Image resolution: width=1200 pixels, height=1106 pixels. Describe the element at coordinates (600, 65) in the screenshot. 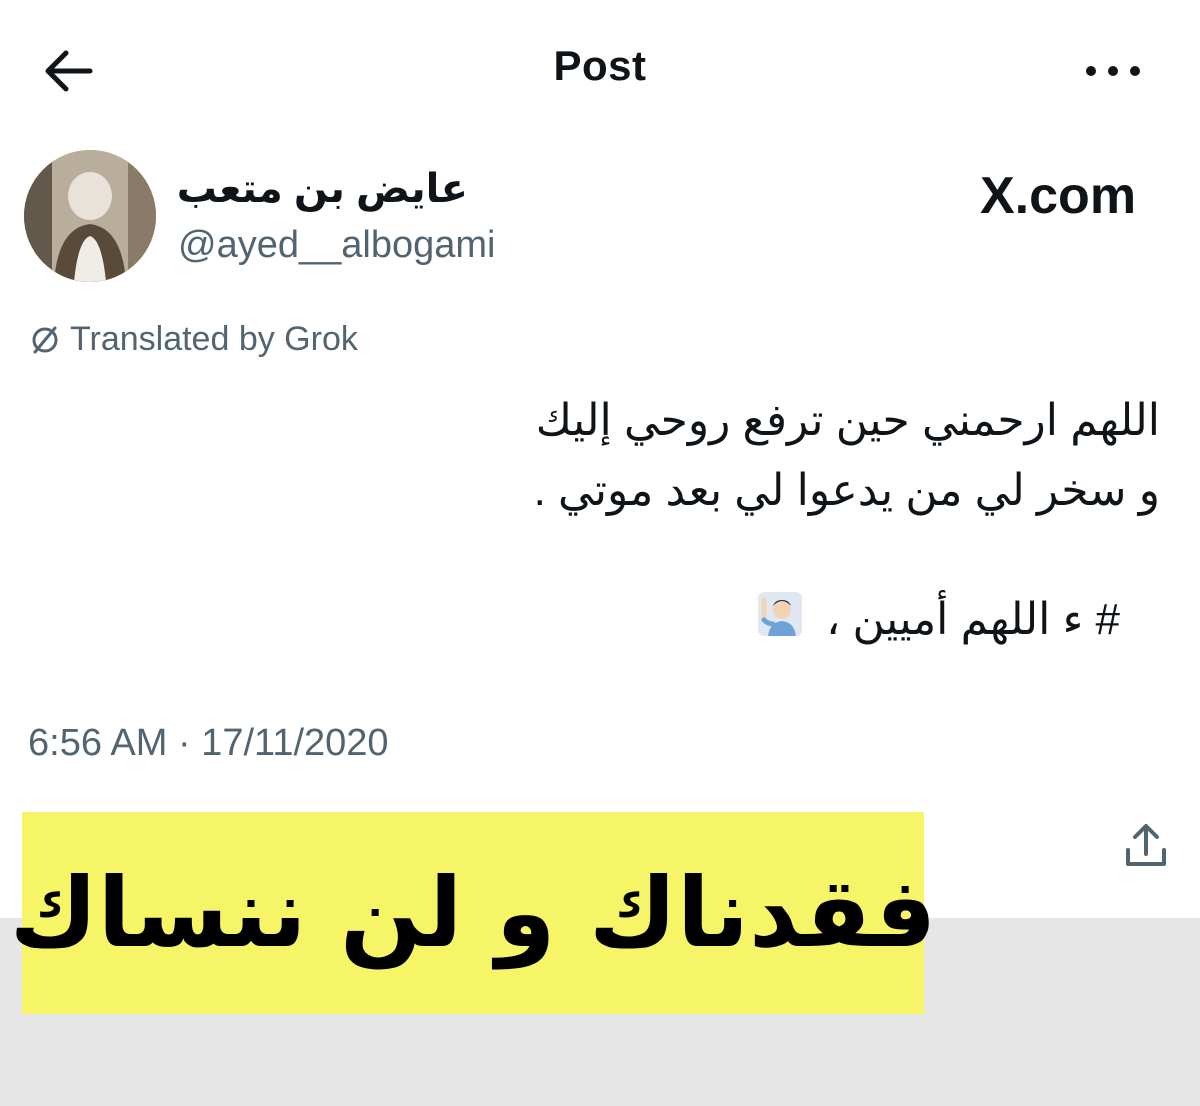

I see `page-title: Post` at that location.